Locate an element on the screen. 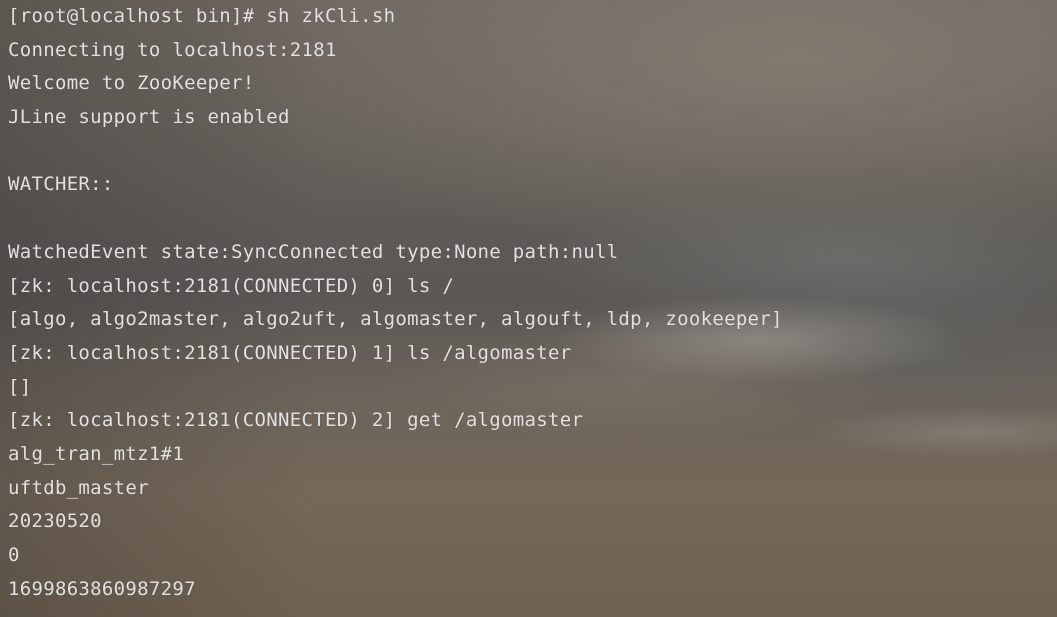 The height and width of the screenshot is (617, 1057). output-line: WATCHER:: is located at coordinates (61, 184).